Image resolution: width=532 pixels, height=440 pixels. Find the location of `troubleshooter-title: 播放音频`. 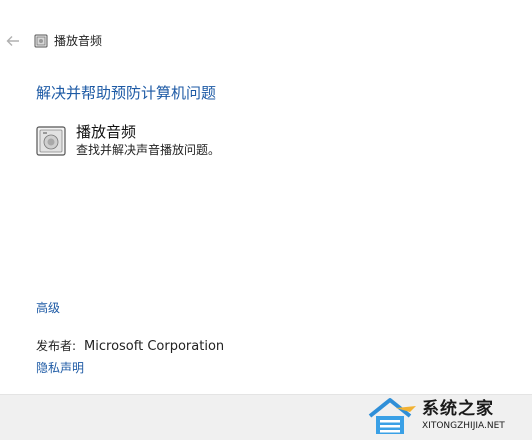

troubleshooter-title: 播放音频 is located at coordinates (106, 132).